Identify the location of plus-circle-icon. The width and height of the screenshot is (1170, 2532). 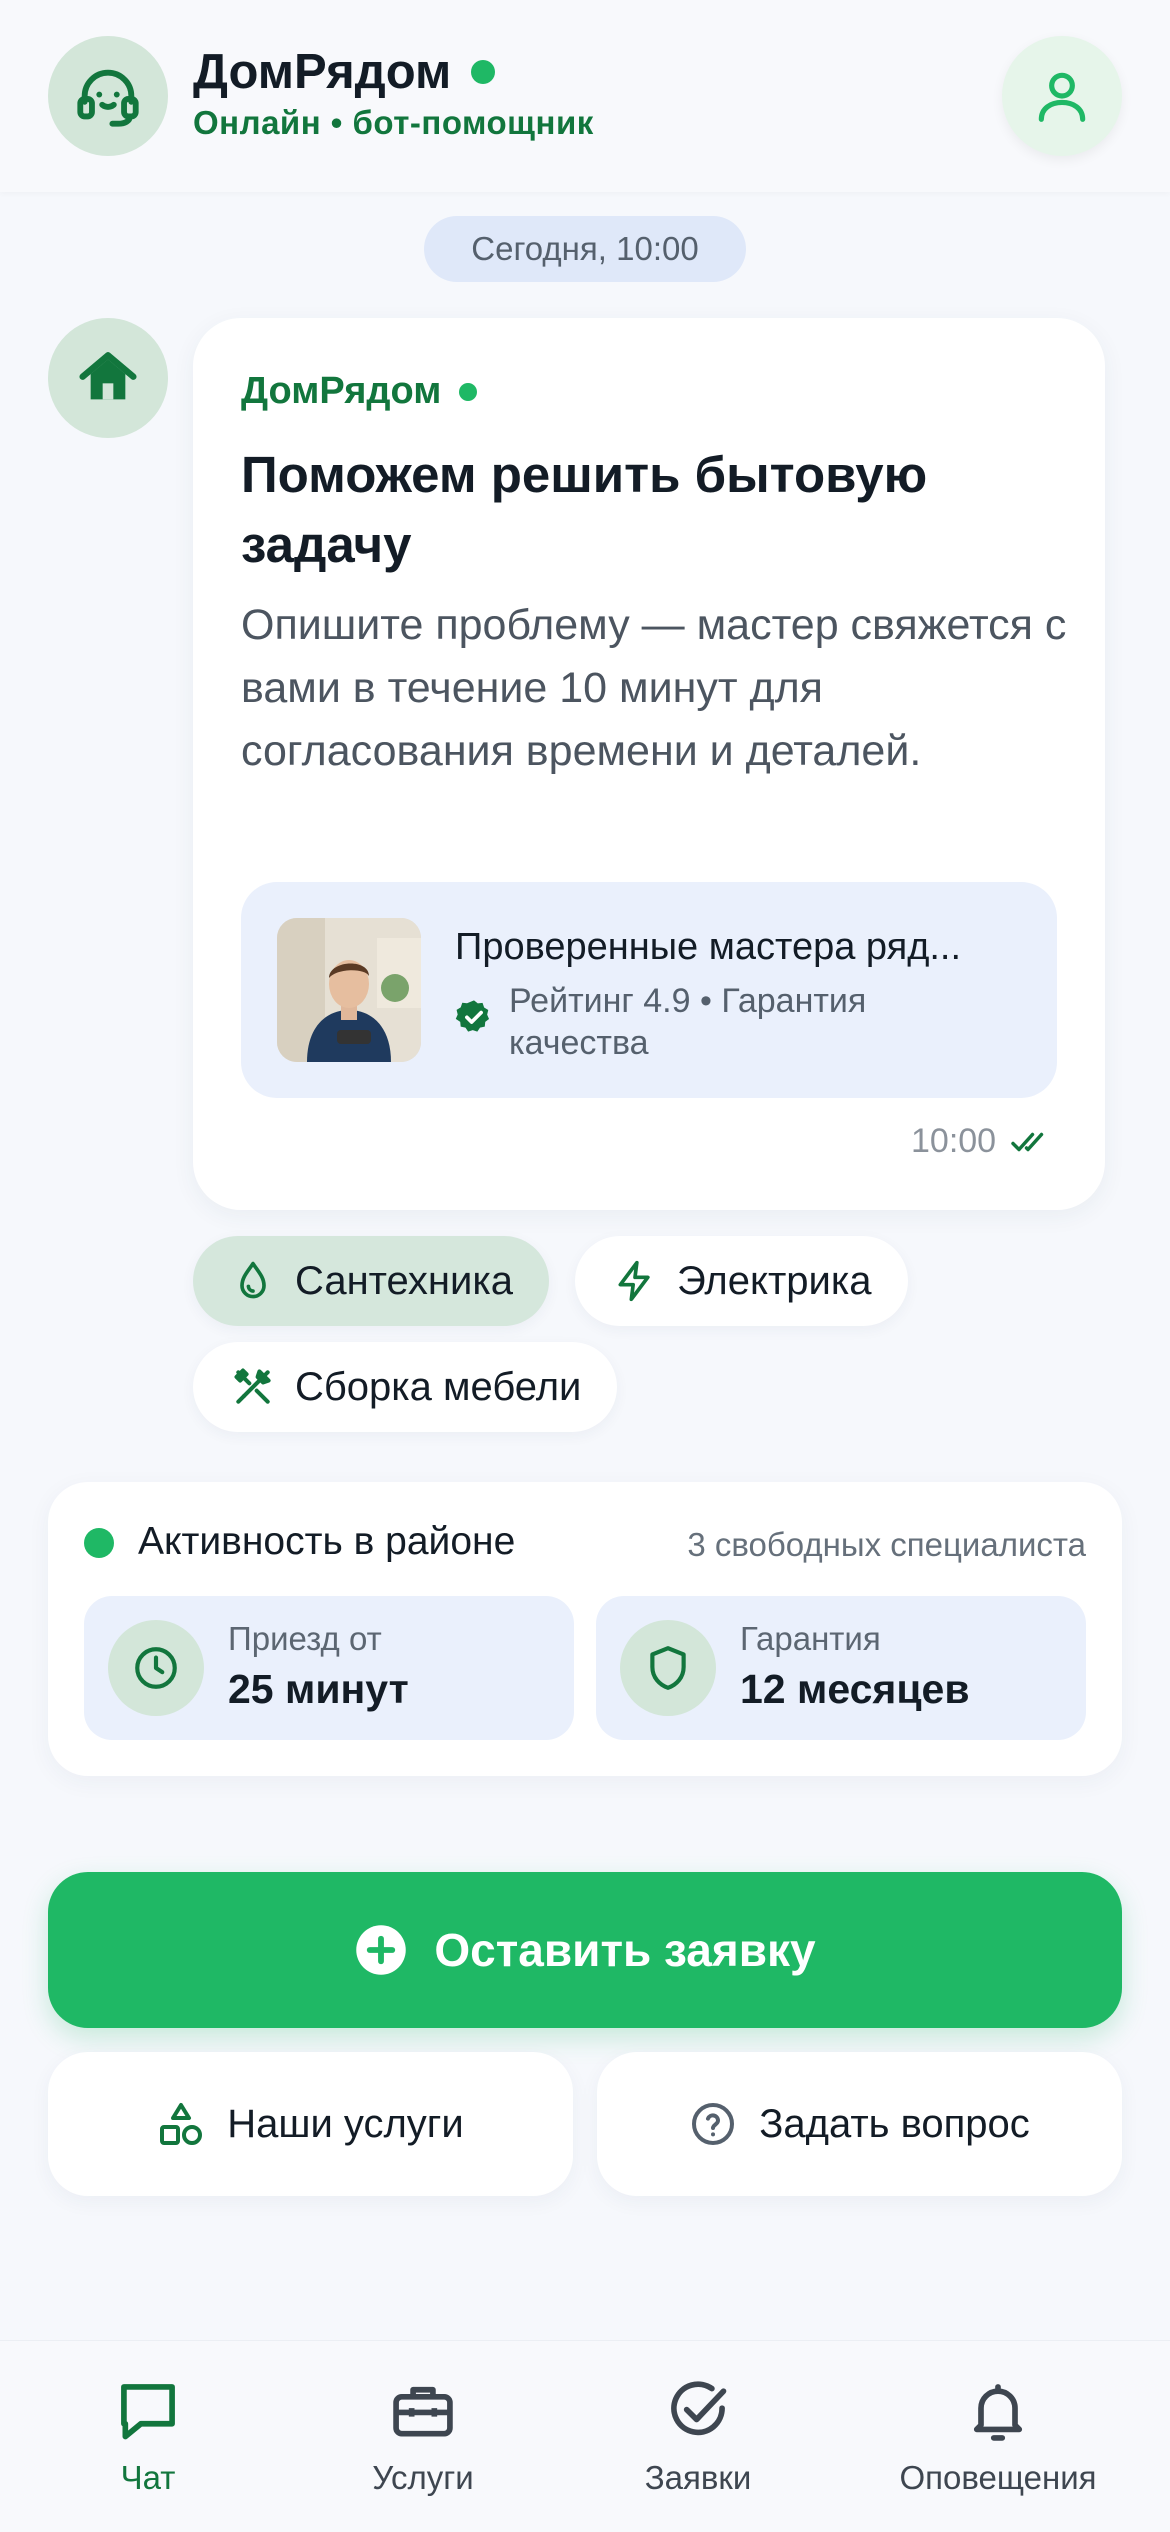
(381, 1950).